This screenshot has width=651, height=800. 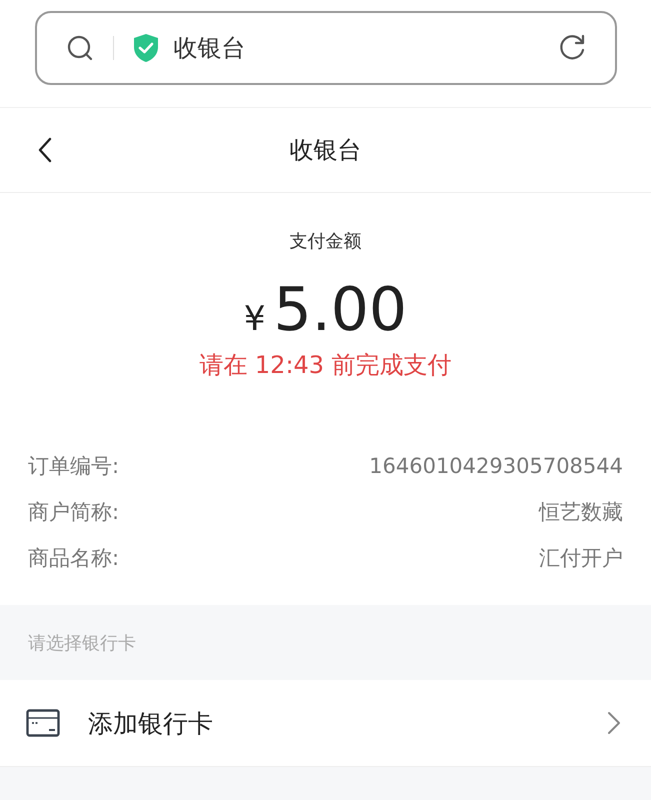 I want to click on currency-symbol: ¥, so click(x=255, y=319).